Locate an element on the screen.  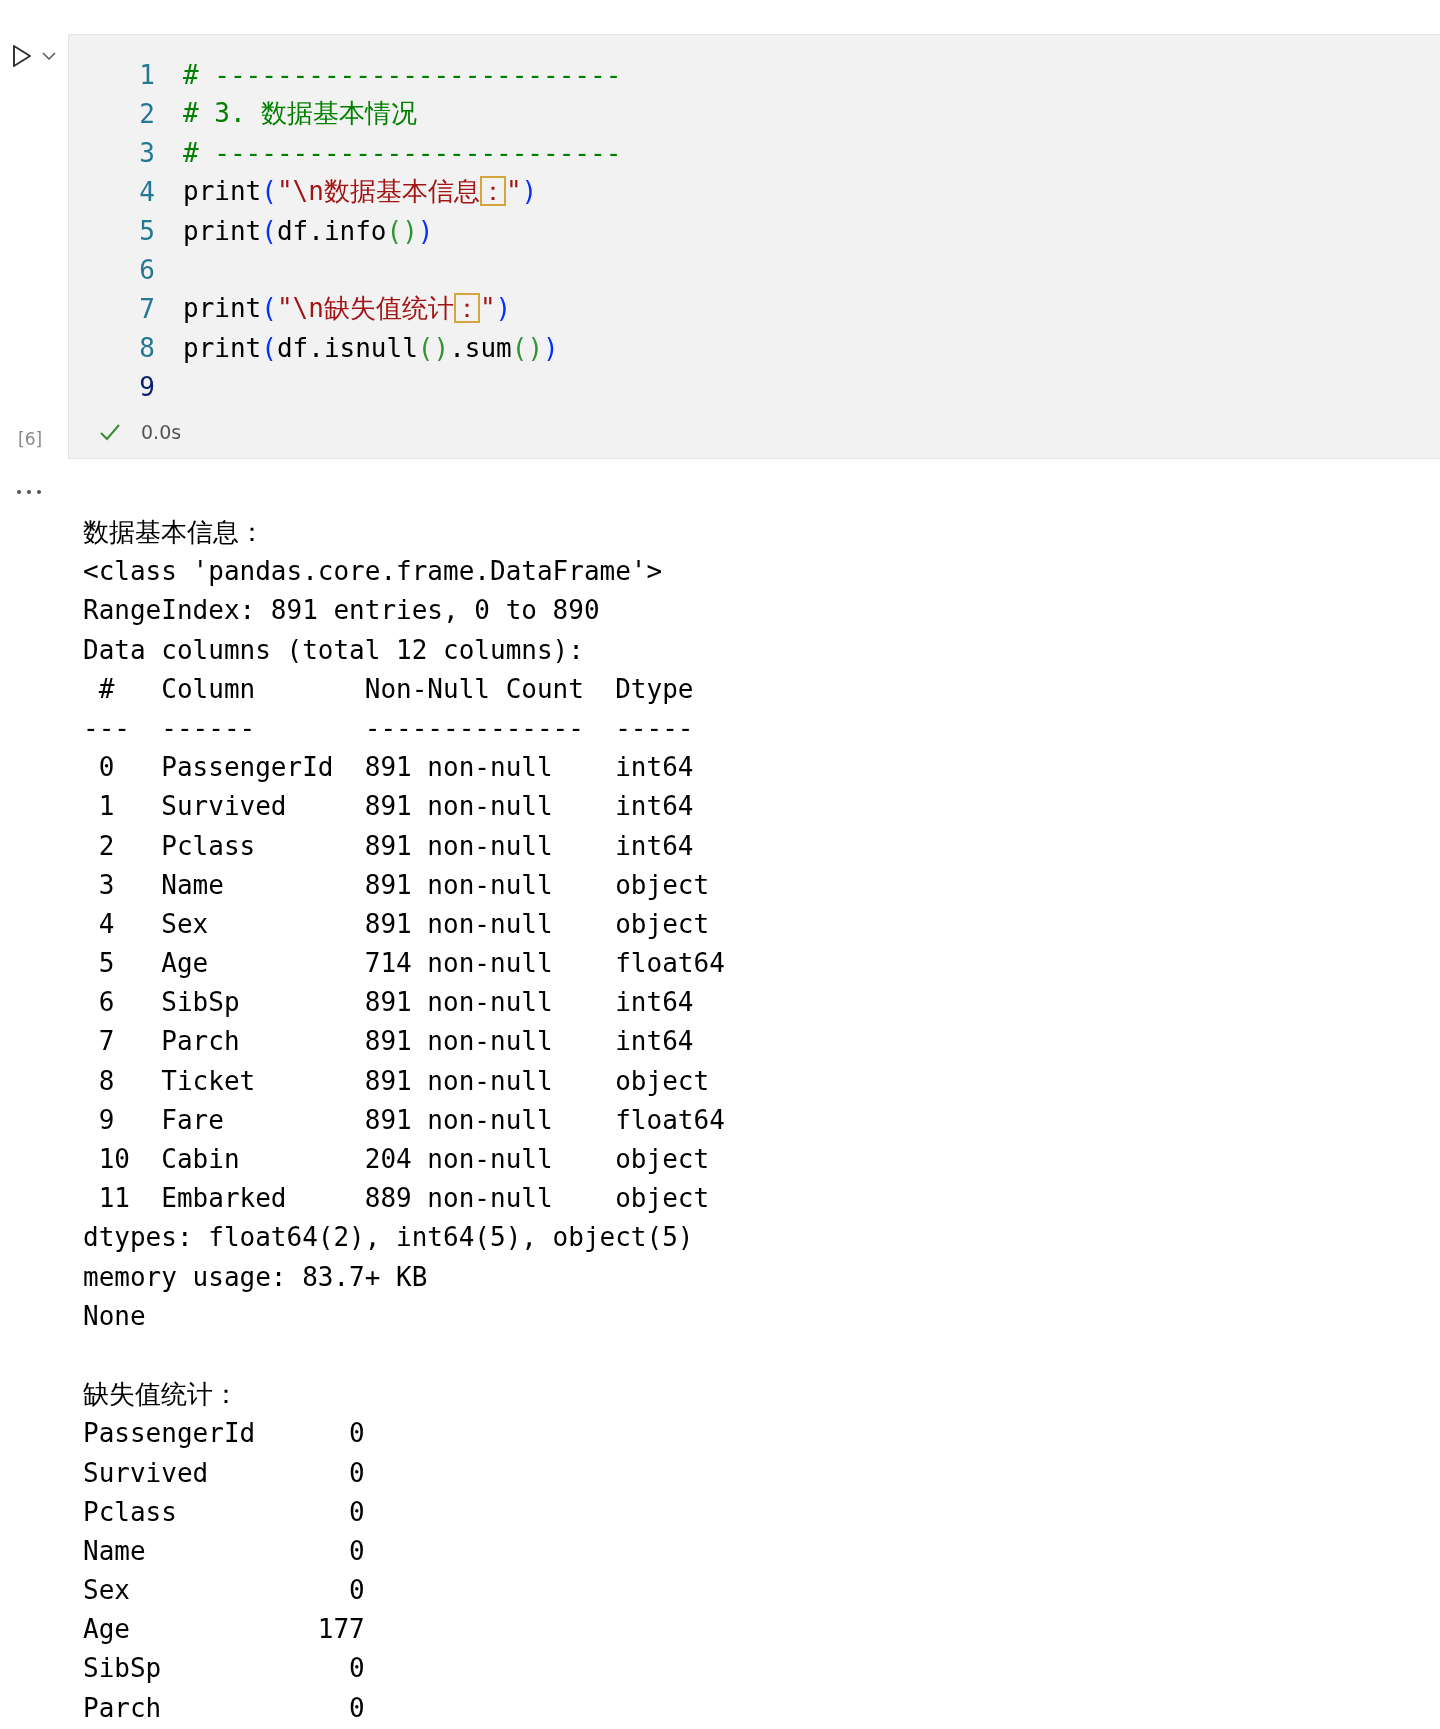
line-number: 1 is located at coordinates (147, 74).